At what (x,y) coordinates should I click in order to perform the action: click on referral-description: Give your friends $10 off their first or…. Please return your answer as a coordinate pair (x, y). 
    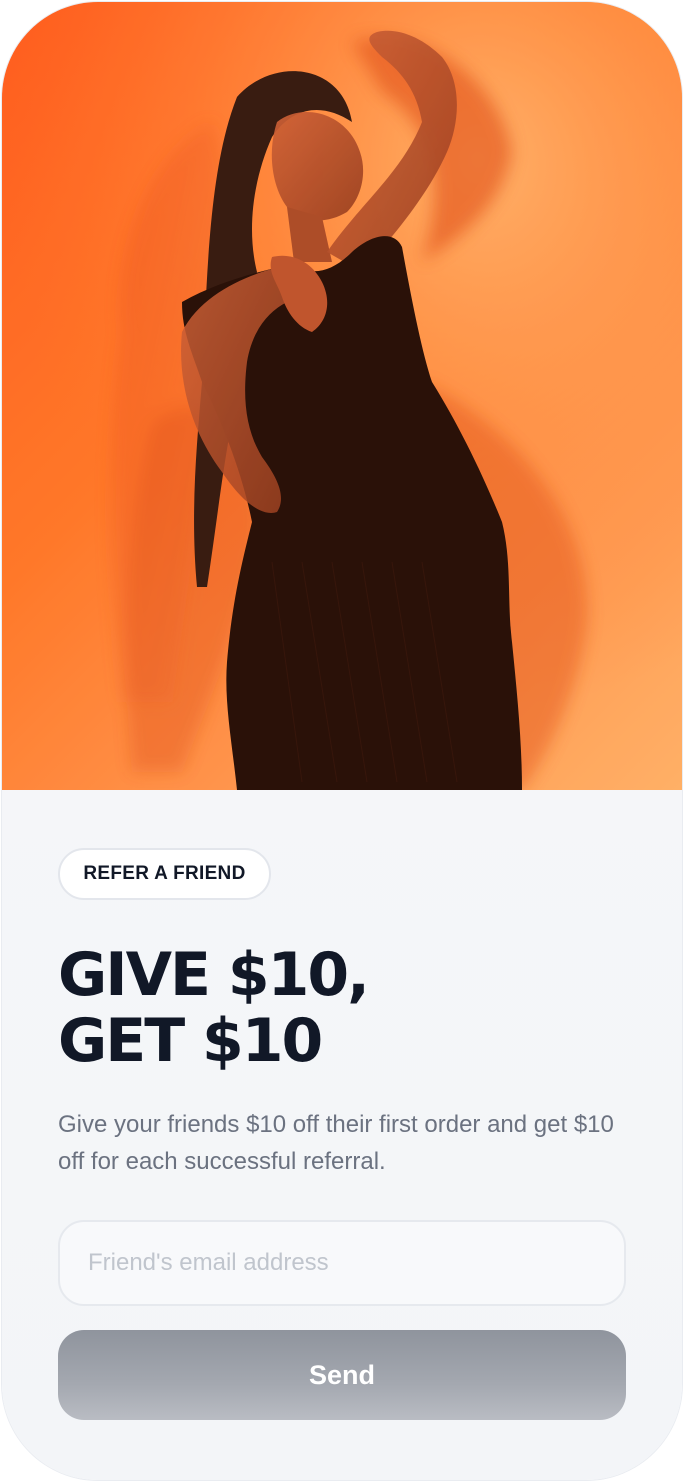
    Looking at the image, I should click on (336, 1143).